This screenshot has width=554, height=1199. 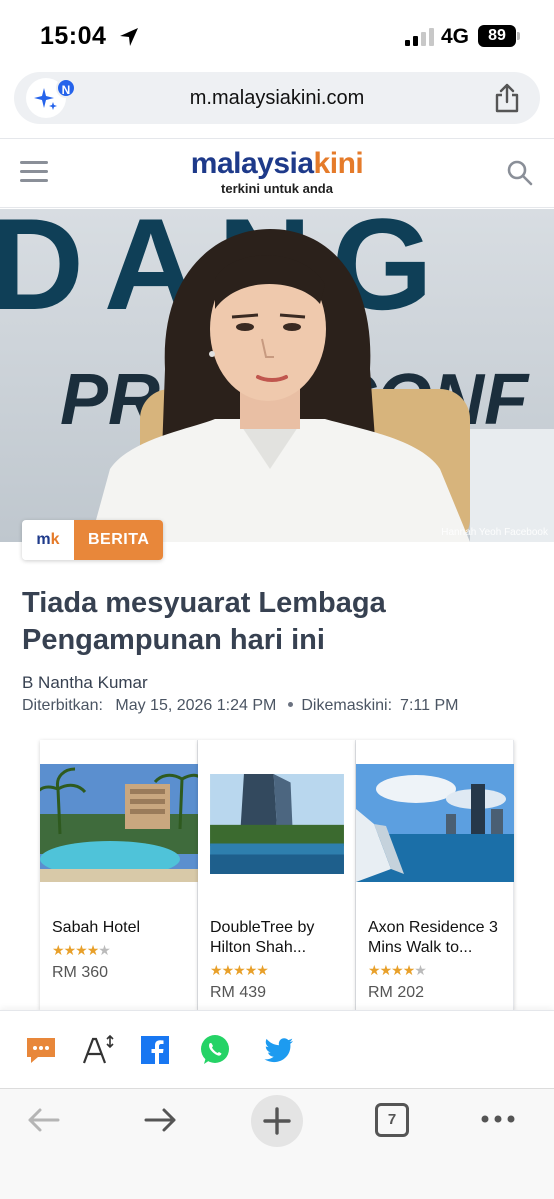 I want to click on hotel-card: Sabah Hotel ★★★★★ RM 360, so click(x=119, y=875).